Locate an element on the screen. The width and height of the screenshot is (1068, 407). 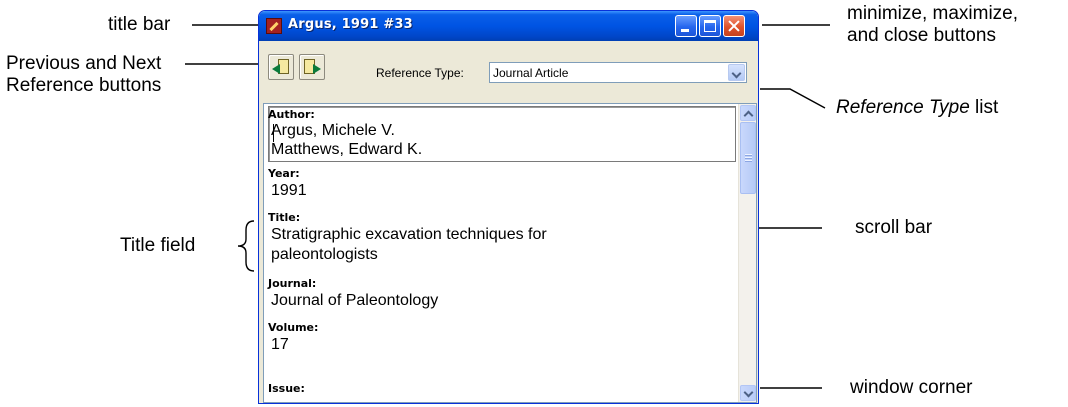
close-icon is located at coordinates (734, 26).